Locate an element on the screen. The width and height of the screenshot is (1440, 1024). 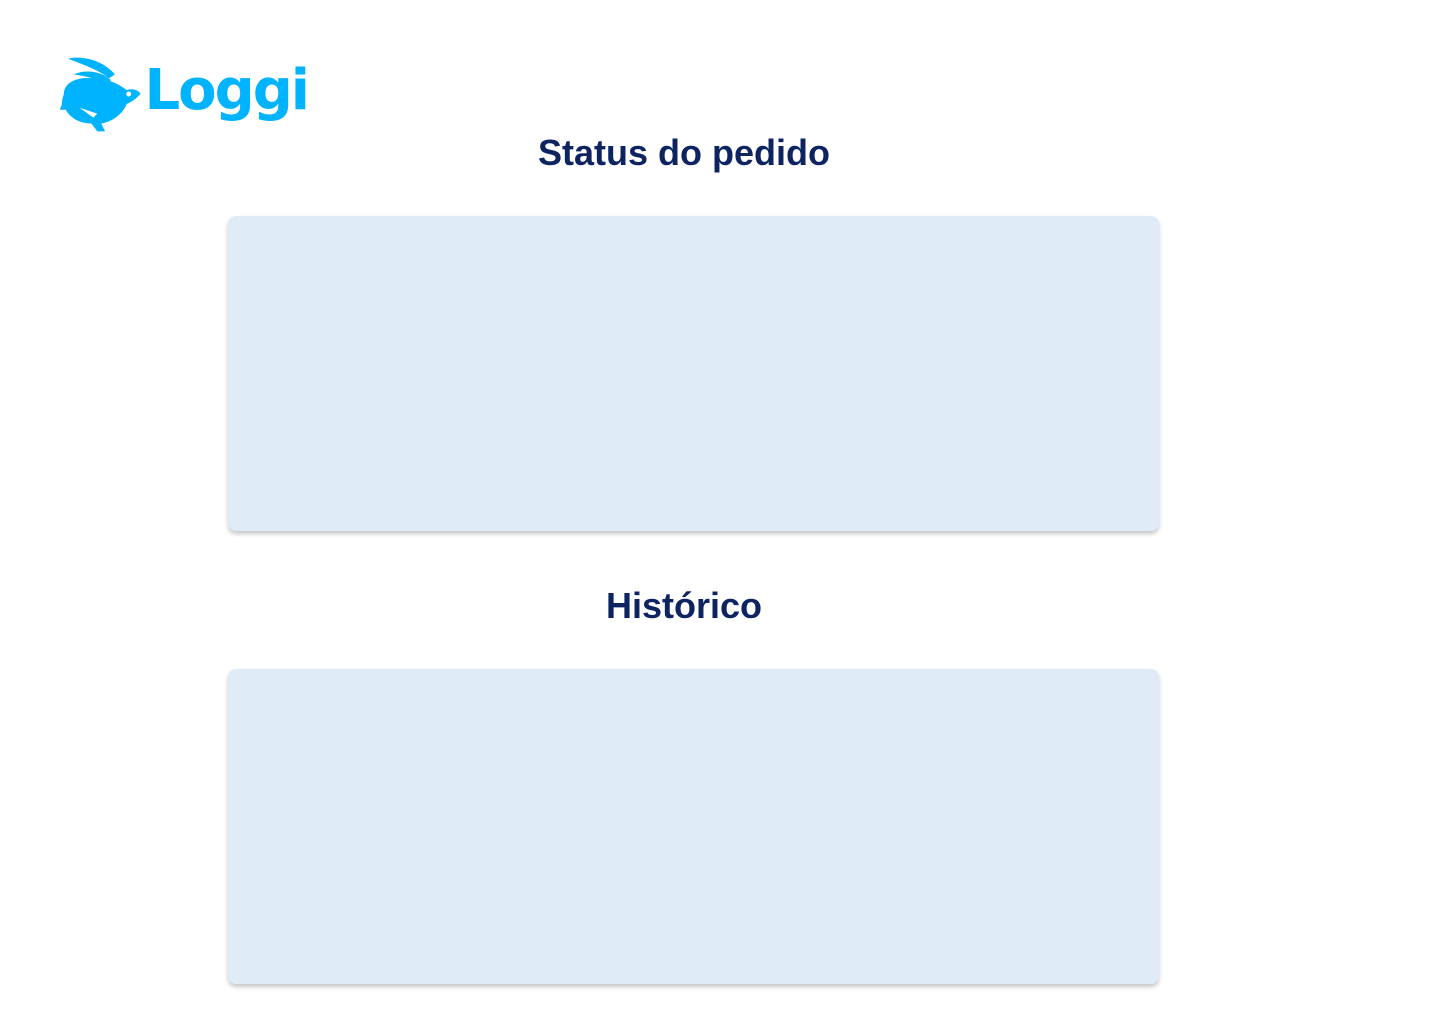
brand-wordmark: Loggi is located at coordinates (227, 90).